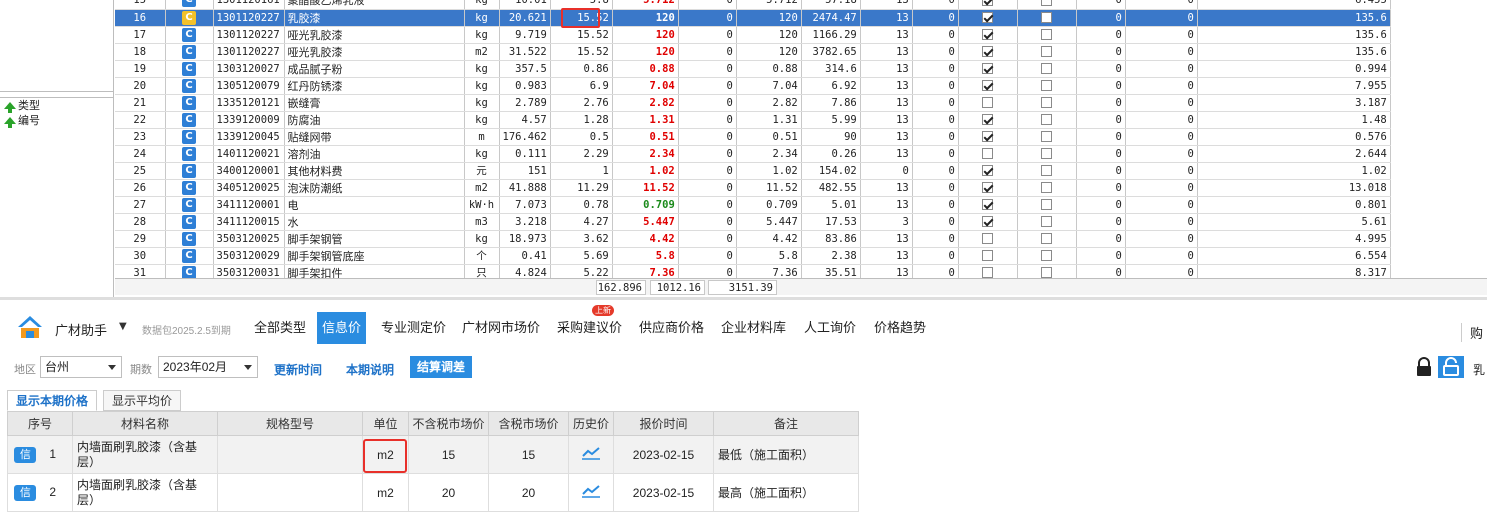 This screenshot has width=1487, height=521. I want to click on lock-icon, so click(1424, 367).